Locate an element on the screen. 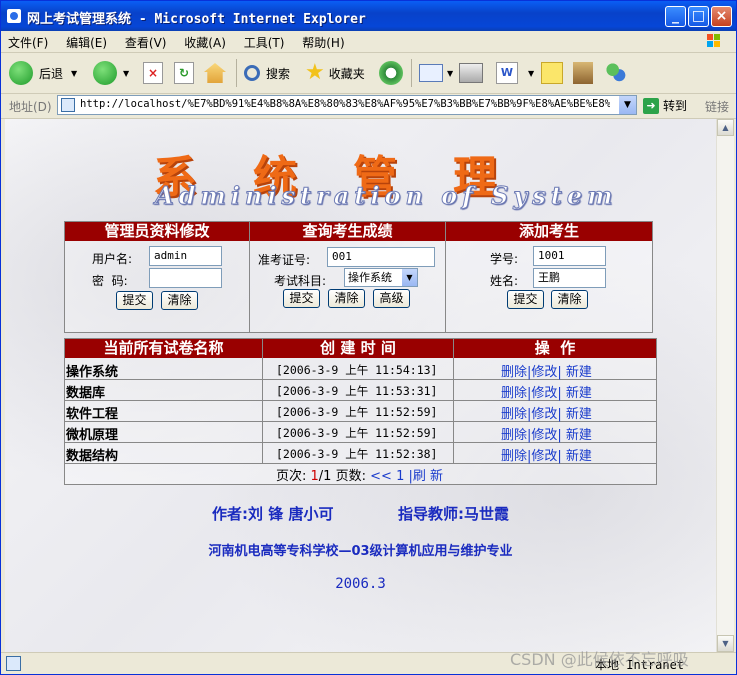  printer-icon is located at coordinates (471, 73).